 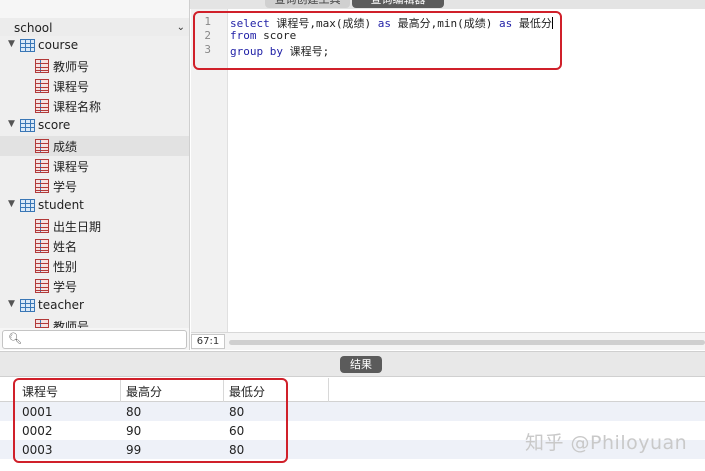 I want to click on database-name: school, so click(x=33, y=28).